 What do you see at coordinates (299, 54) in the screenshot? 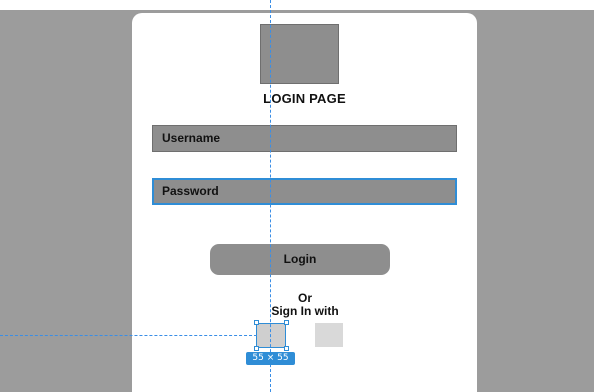
I see `logo-image-placeholder` at bounding box center [299, 54].